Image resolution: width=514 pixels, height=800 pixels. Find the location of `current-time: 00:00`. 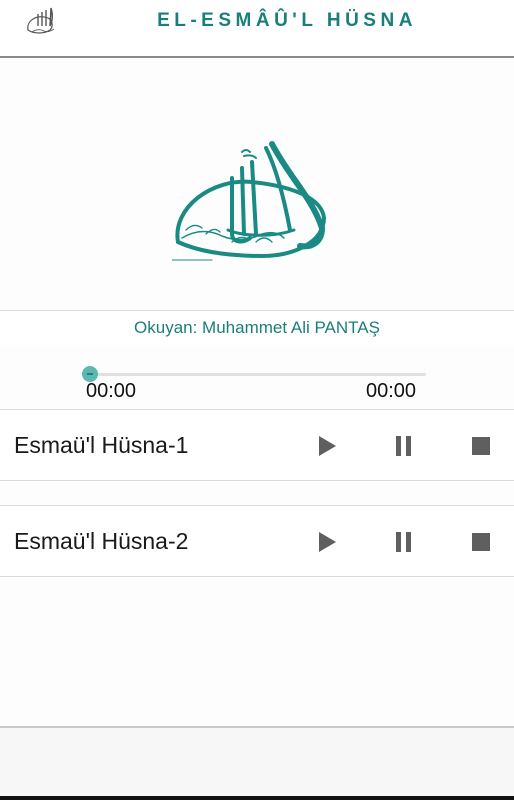

current-time: 00:00 is located at coordinates (111, 391).